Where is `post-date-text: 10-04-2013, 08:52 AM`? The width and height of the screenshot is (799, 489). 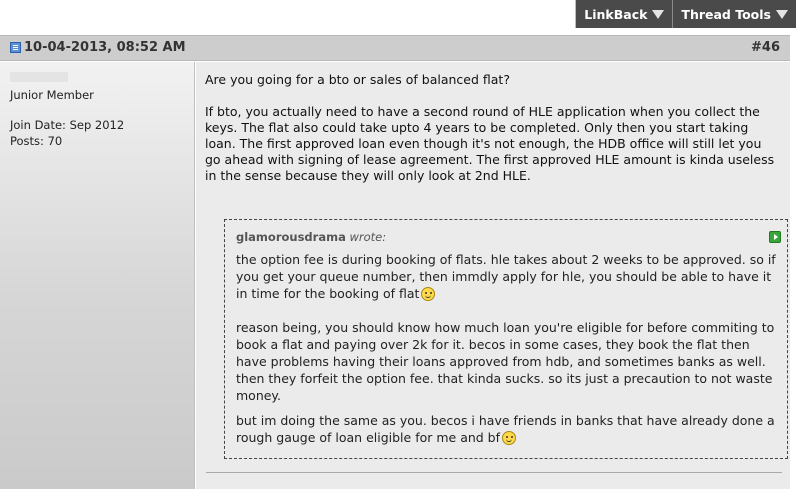
post-date-text: 10-04-2013, 08:52 AM is located at coordinates (105, 47).